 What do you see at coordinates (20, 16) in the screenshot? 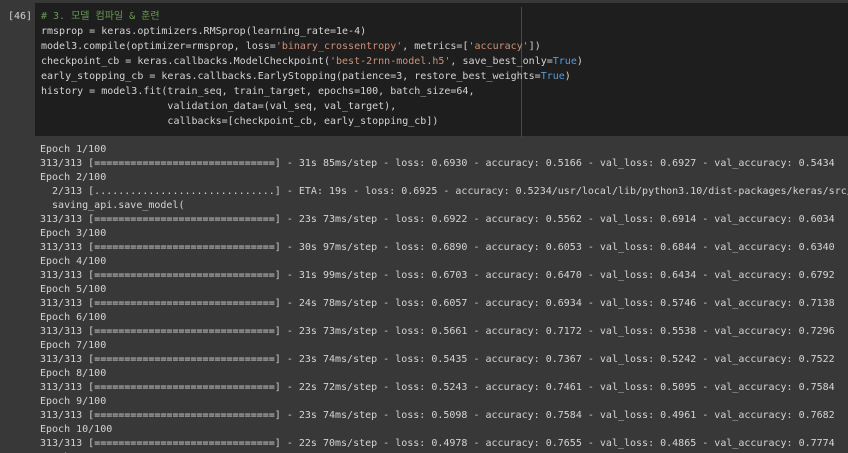
I see `execution-count: [46]` at bounding box center [20, 16].